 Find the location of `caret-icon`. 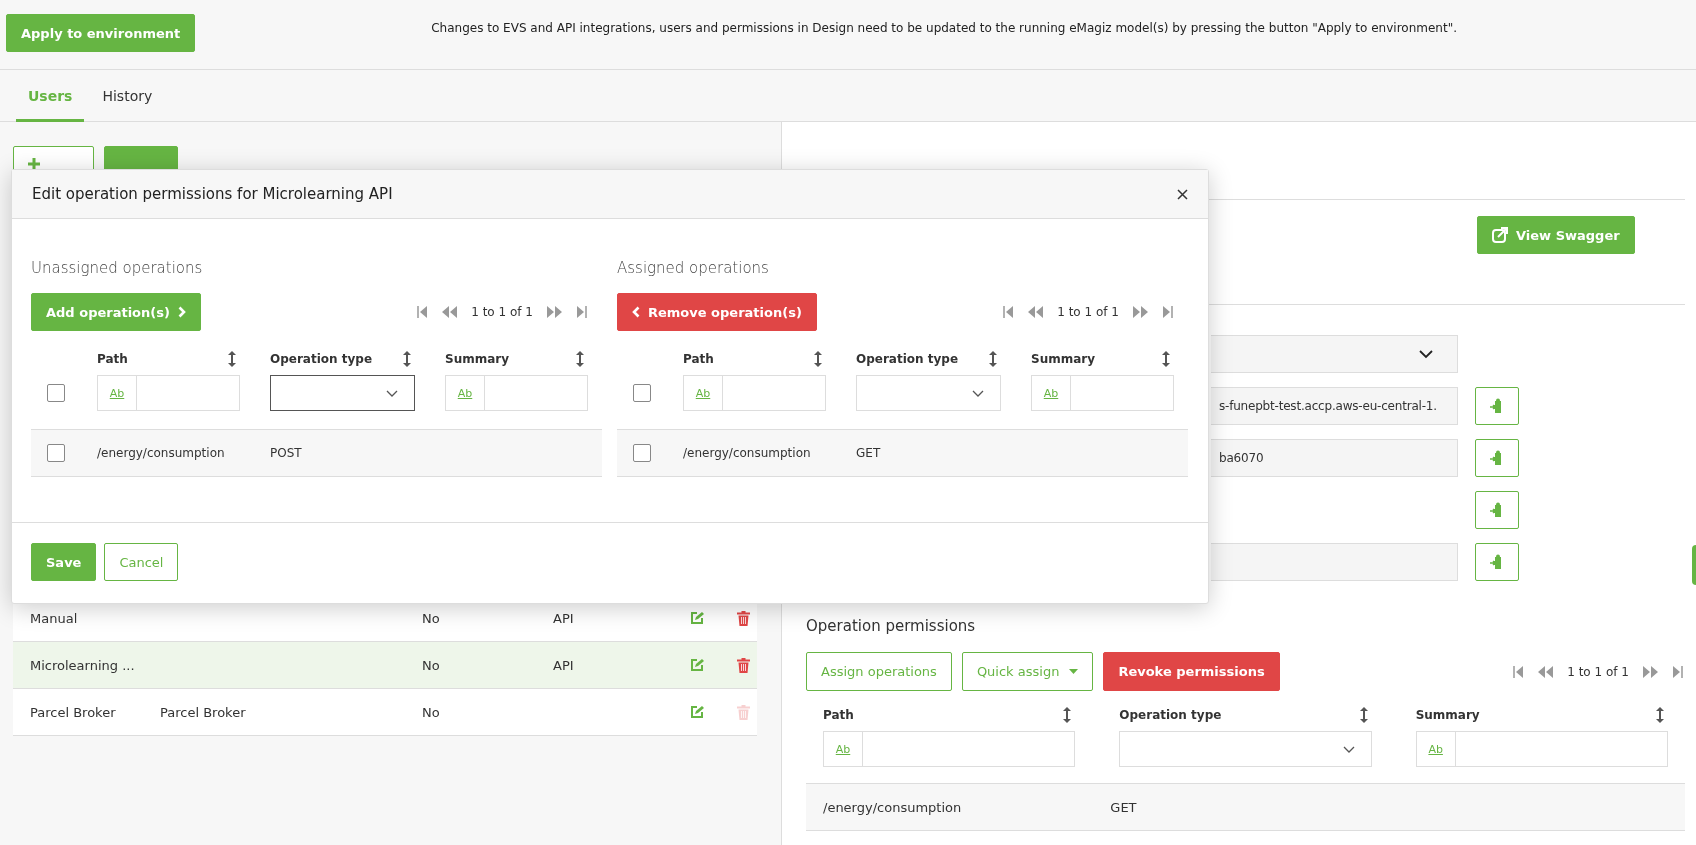

caret-icon is located at coordinates (1074, 671).